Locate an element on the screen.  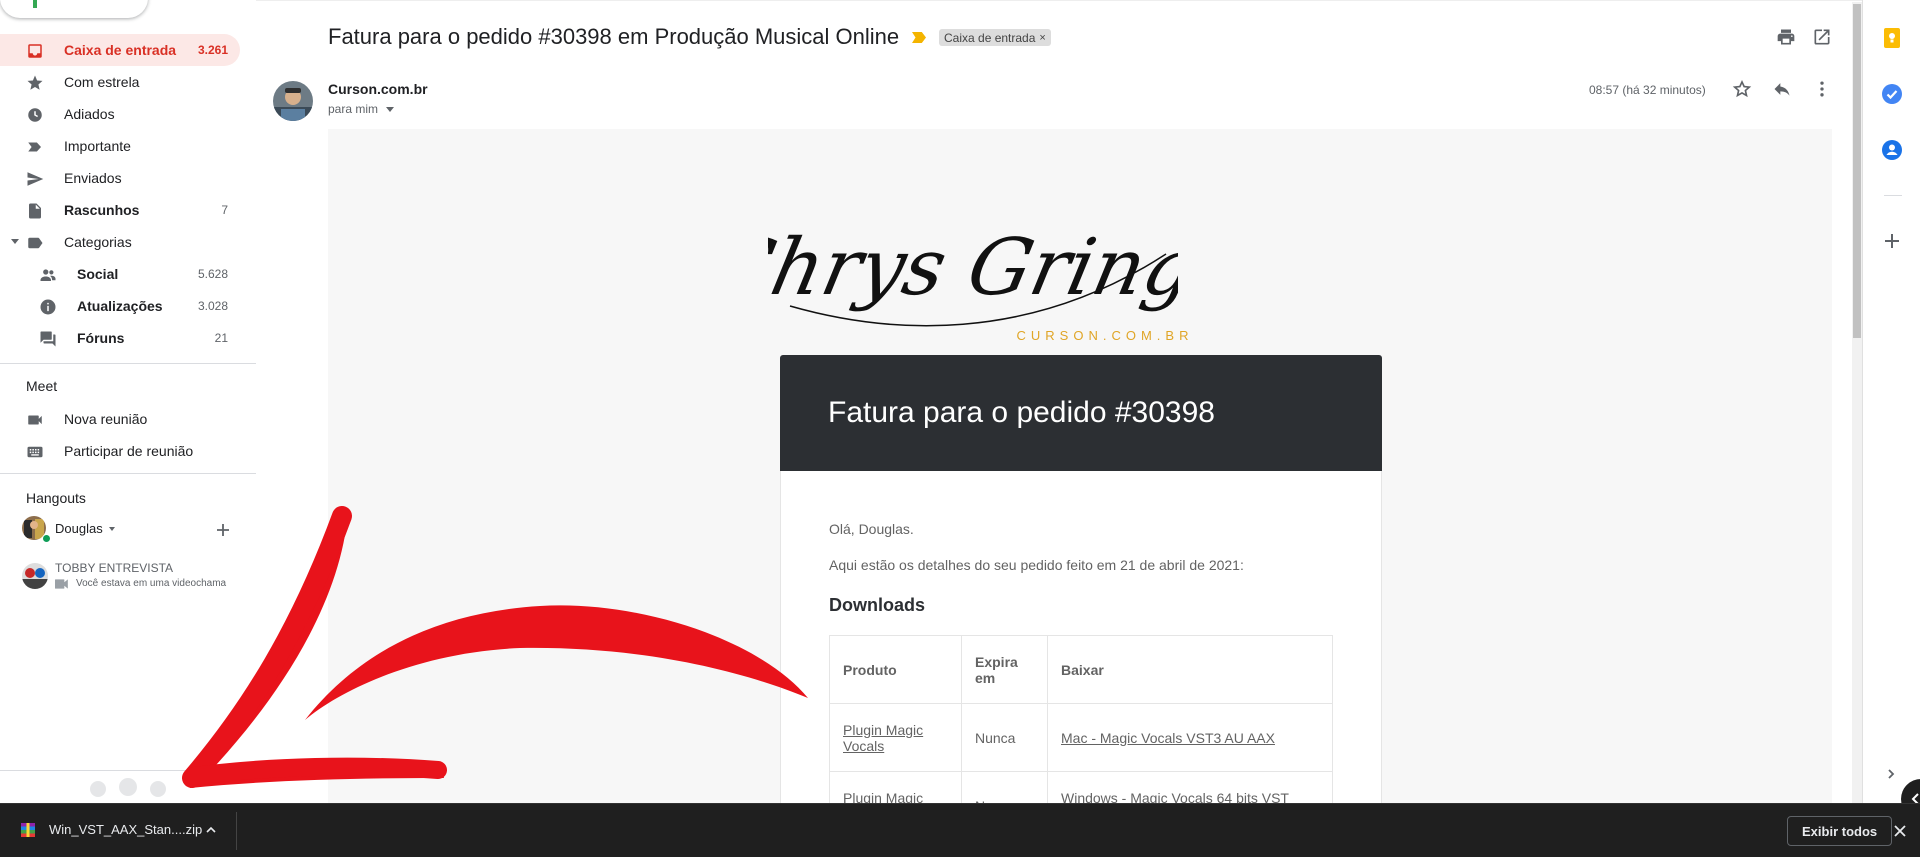
invoice-title: Fatura para o pedido #30398 is located at coordinates (1021, 412).